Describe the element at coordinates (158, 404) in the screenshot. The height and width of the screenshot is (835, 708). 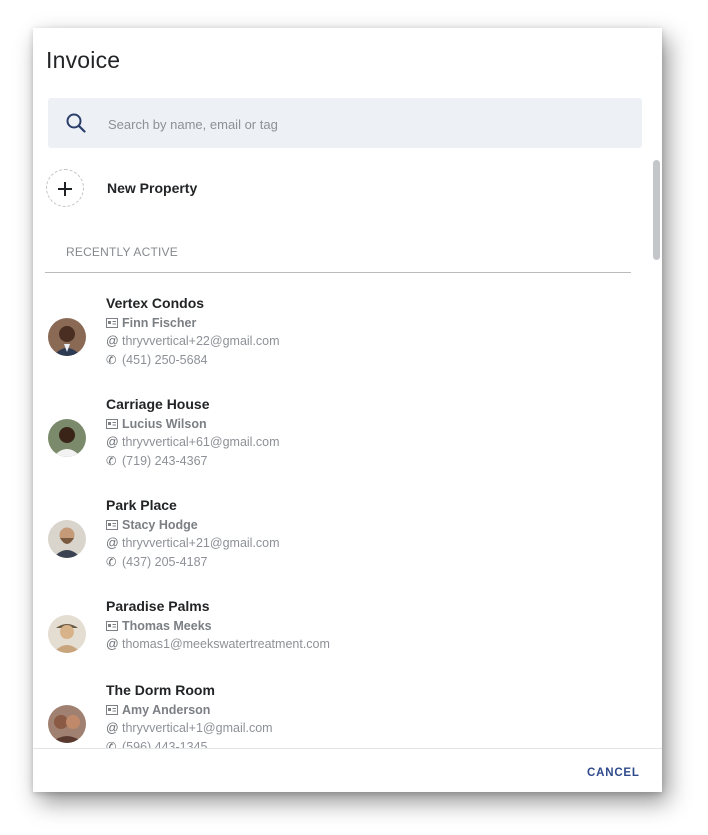
I see `property-name: Carriage House` at that location.